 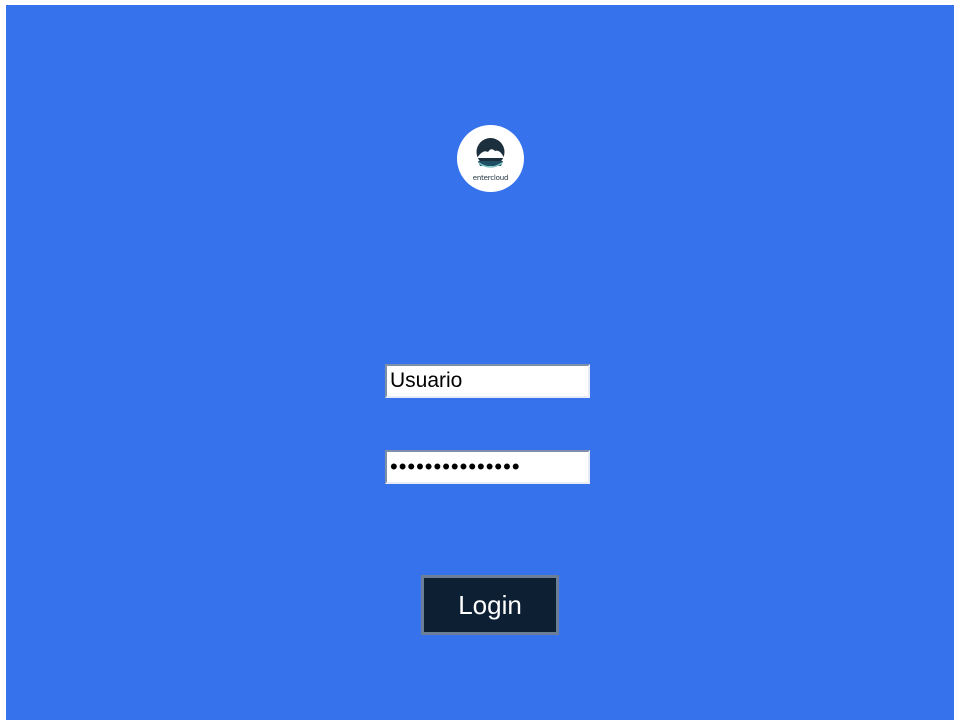 I want to click on entercloud-logo: entercloud, so click(x=490, y=158).